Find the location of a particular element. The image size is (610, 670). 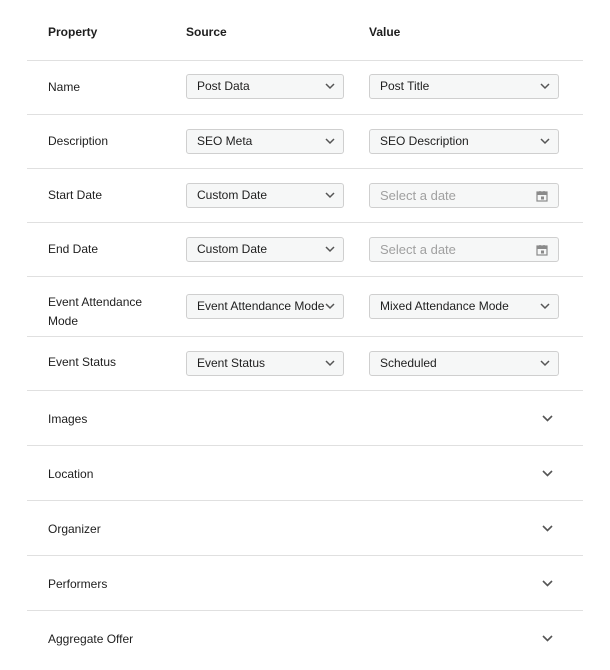

section-label: Images is located at coordinates (68, 419).